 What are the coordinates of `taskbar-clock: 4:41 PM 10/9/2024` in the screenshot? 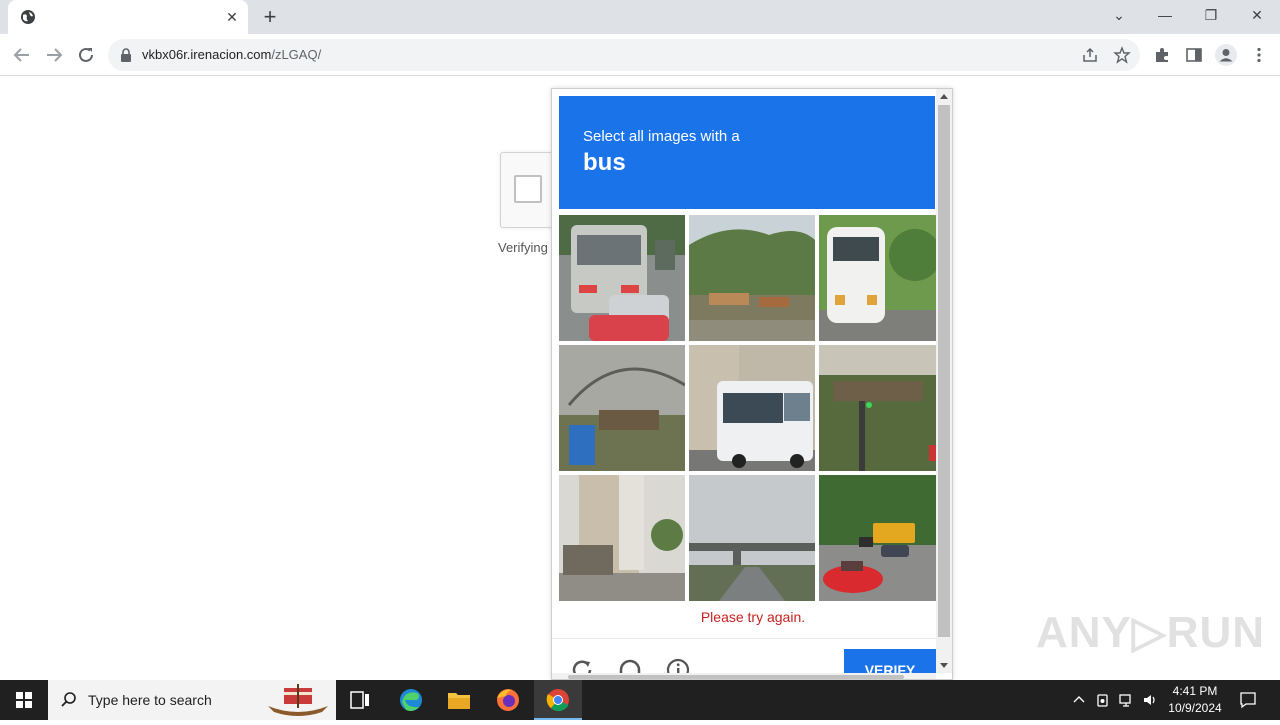 It's located at (1195, 700).